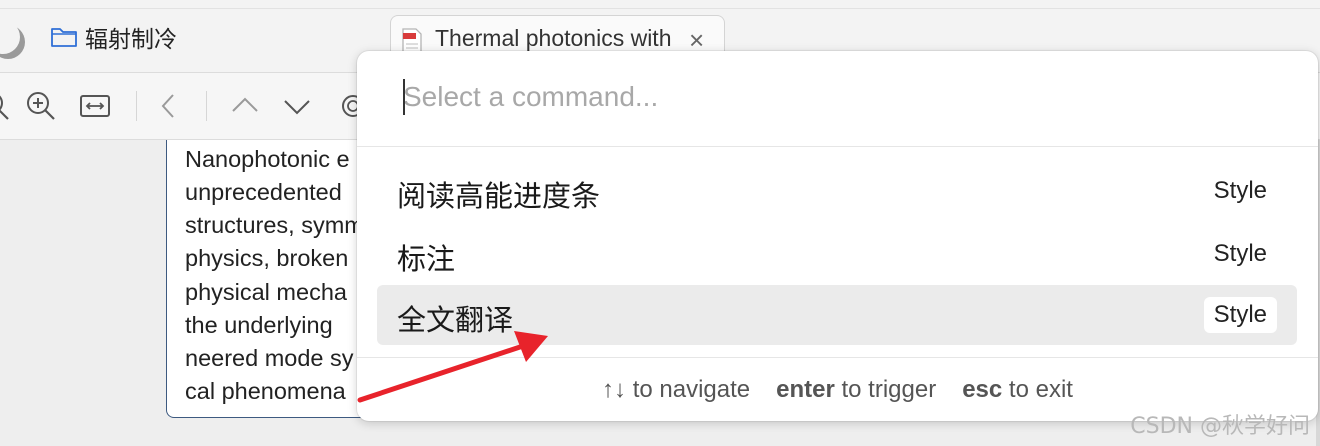 This screenshot has height=446, width=1320. I want to click on watermark: CSDN @秋学好问, so click(1220, 426).